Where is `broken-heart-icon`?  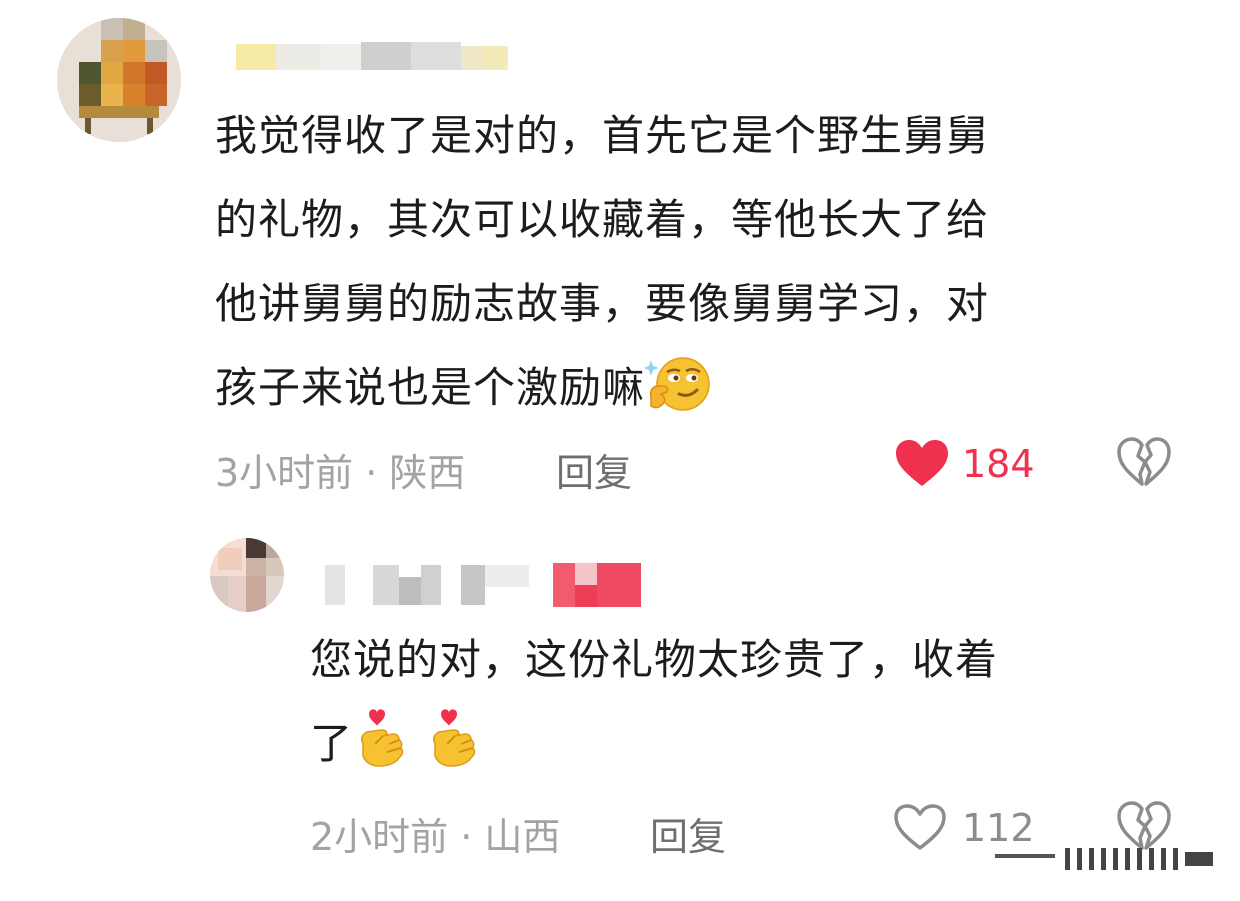
broken-heart-icon is located at coordinates (1144, 464).